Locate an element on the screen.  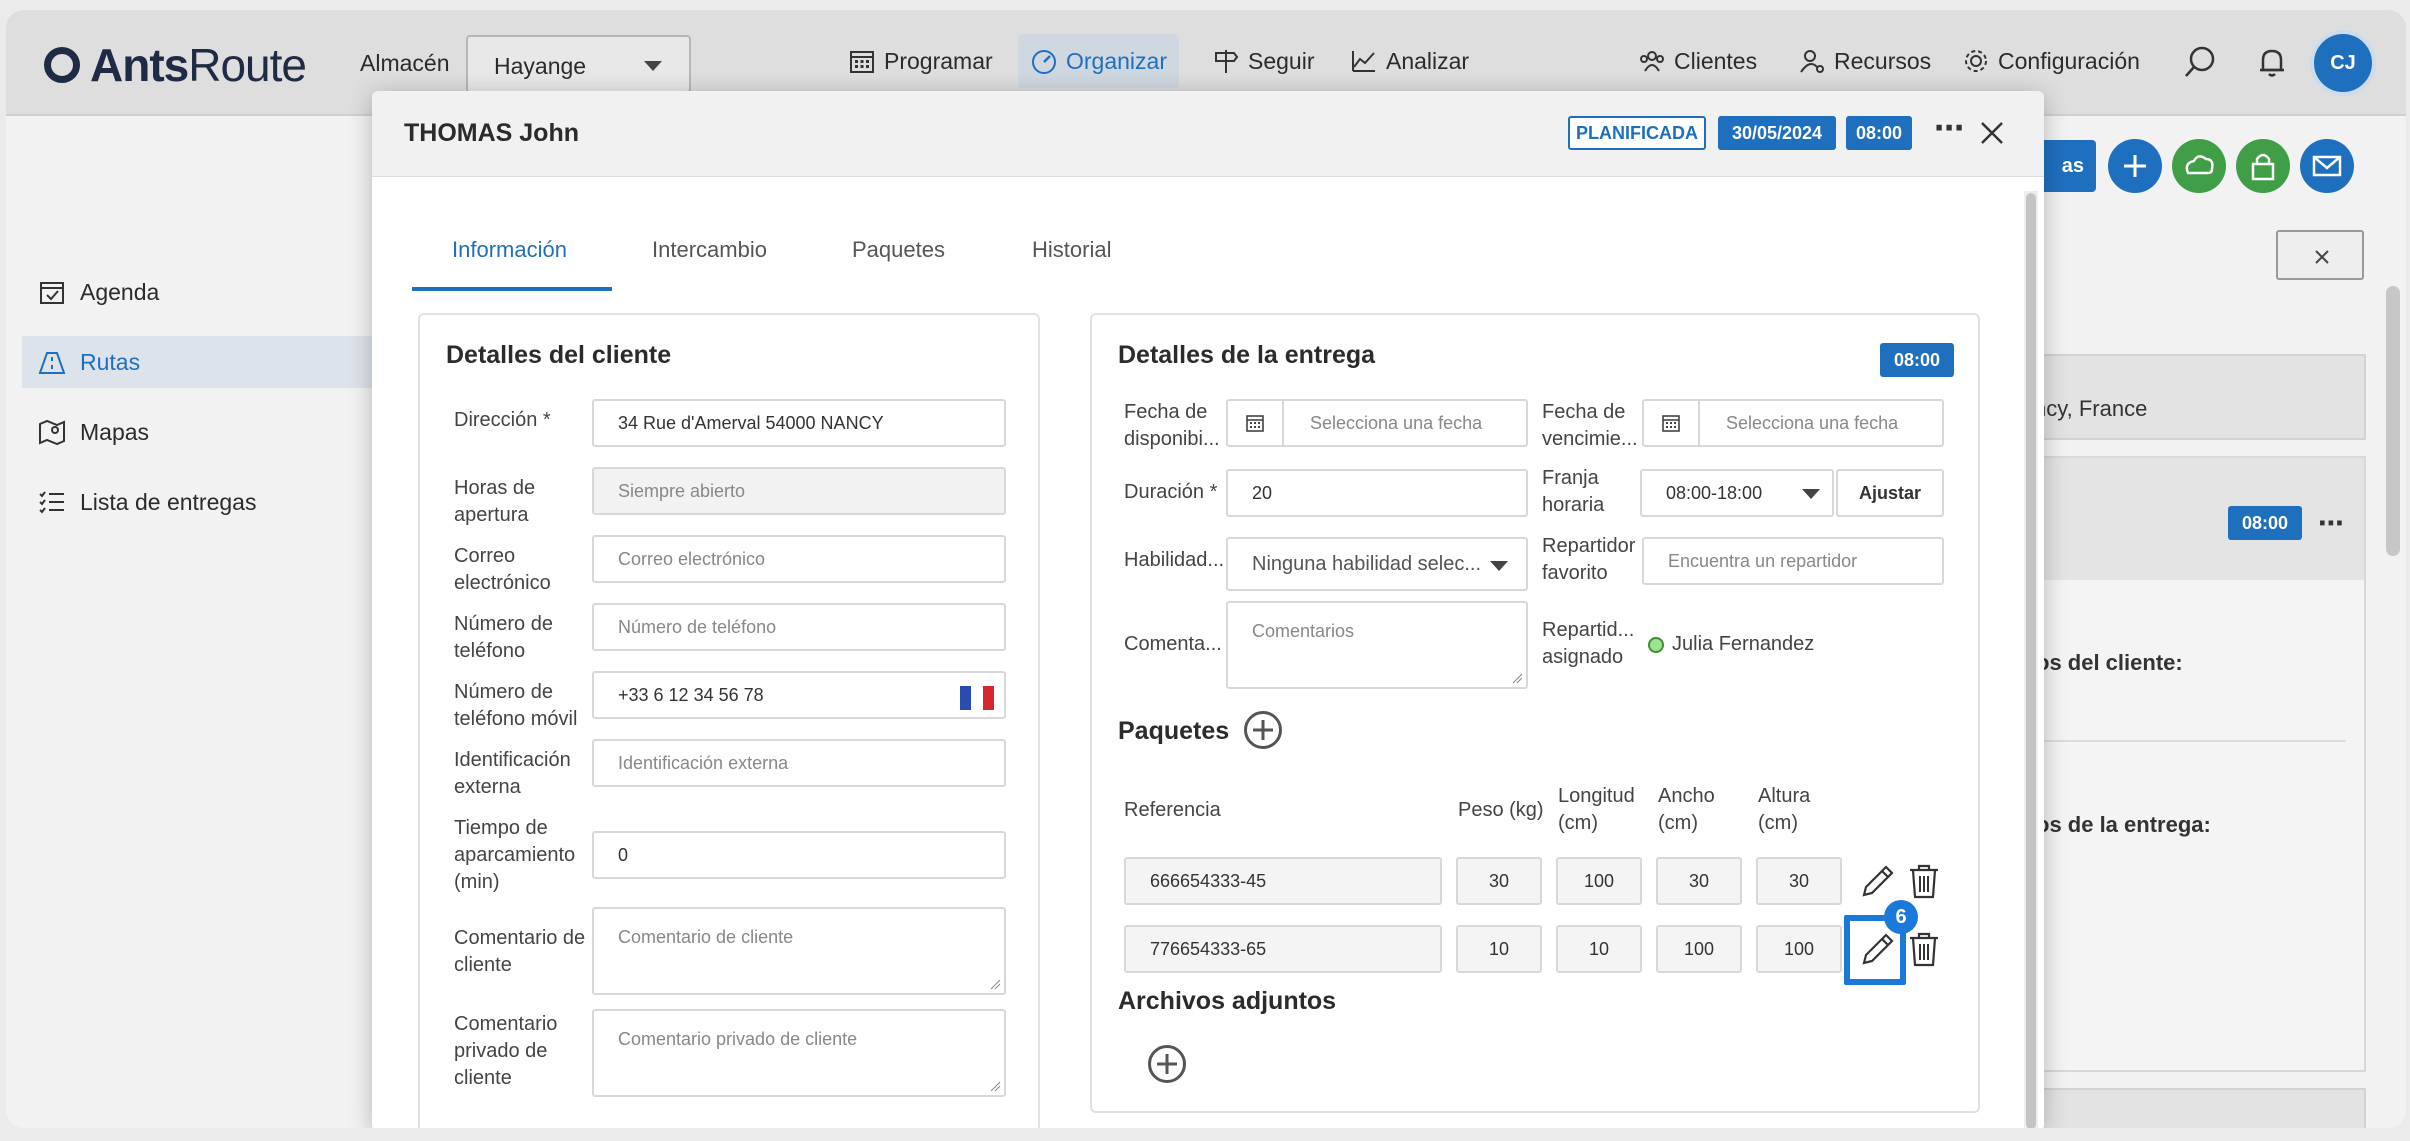
column-header-reference: Referencia is located at coordinates (1172, 810).